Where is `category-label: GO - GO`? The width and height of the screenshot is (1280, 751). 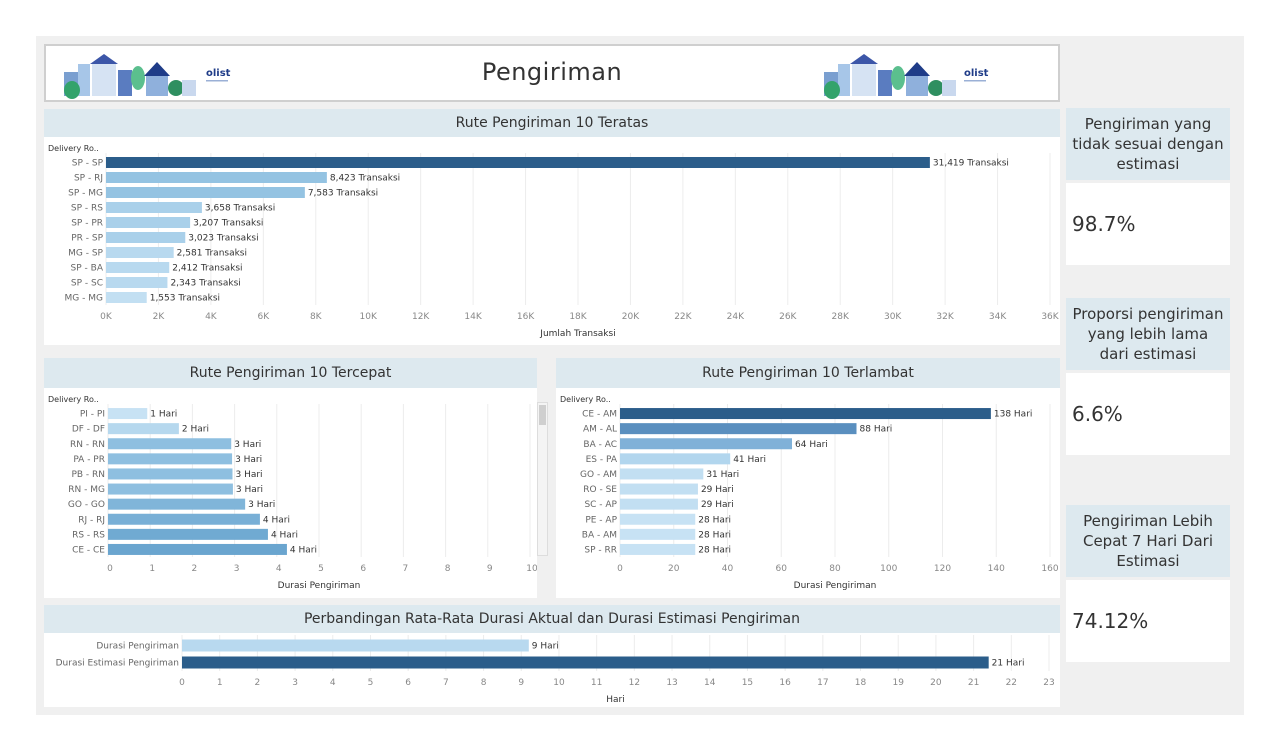 category-label: GO - GO is located at coordinates (86, 505).